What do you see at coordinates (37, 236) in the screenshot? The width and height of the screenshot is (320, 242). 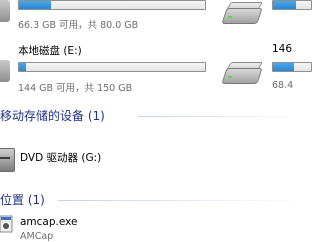 I see `file-subtitle: AMCap` at bounding box center [37, 236].